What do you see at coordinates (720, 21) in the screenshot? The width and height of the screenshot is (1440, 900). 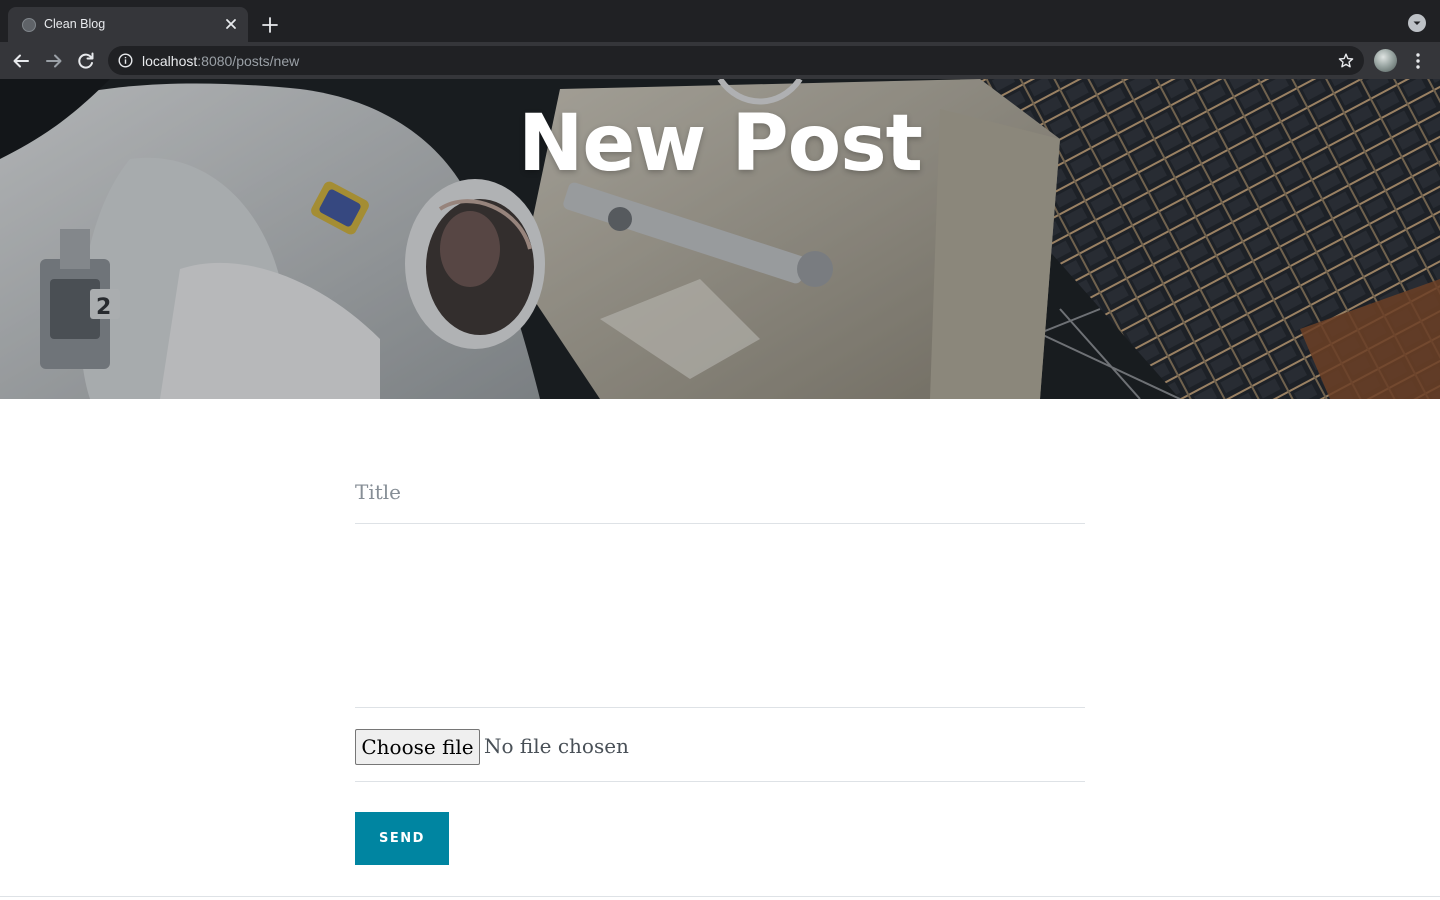 I see `browser-tabstrip: Clean Blog` at bounding box center [720, 21].